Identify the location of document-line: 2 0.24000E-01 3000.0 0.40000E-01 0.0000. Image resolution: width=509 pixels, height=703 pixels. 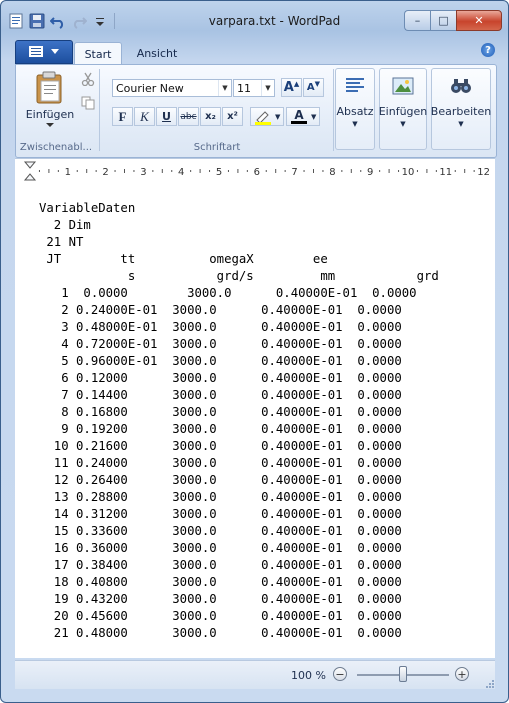
(220, 310).